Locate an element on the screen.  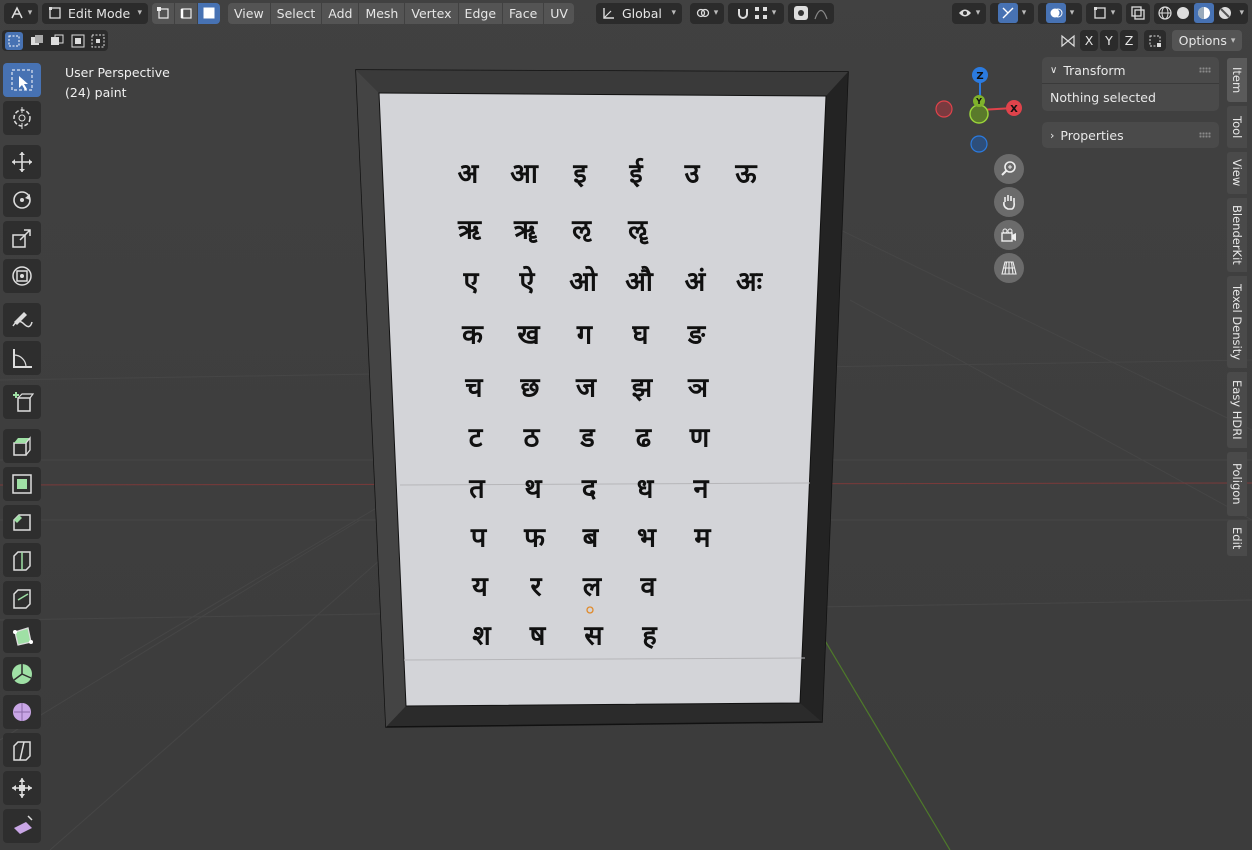
menu-edge: Edge is located at coordinates (480, 13).